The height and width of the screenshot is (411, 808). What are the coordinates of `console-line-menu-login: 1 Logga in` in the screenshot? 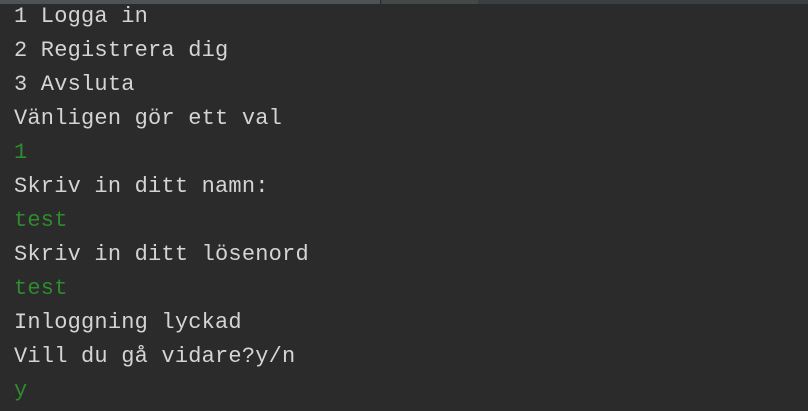 It's located at (81, 16).